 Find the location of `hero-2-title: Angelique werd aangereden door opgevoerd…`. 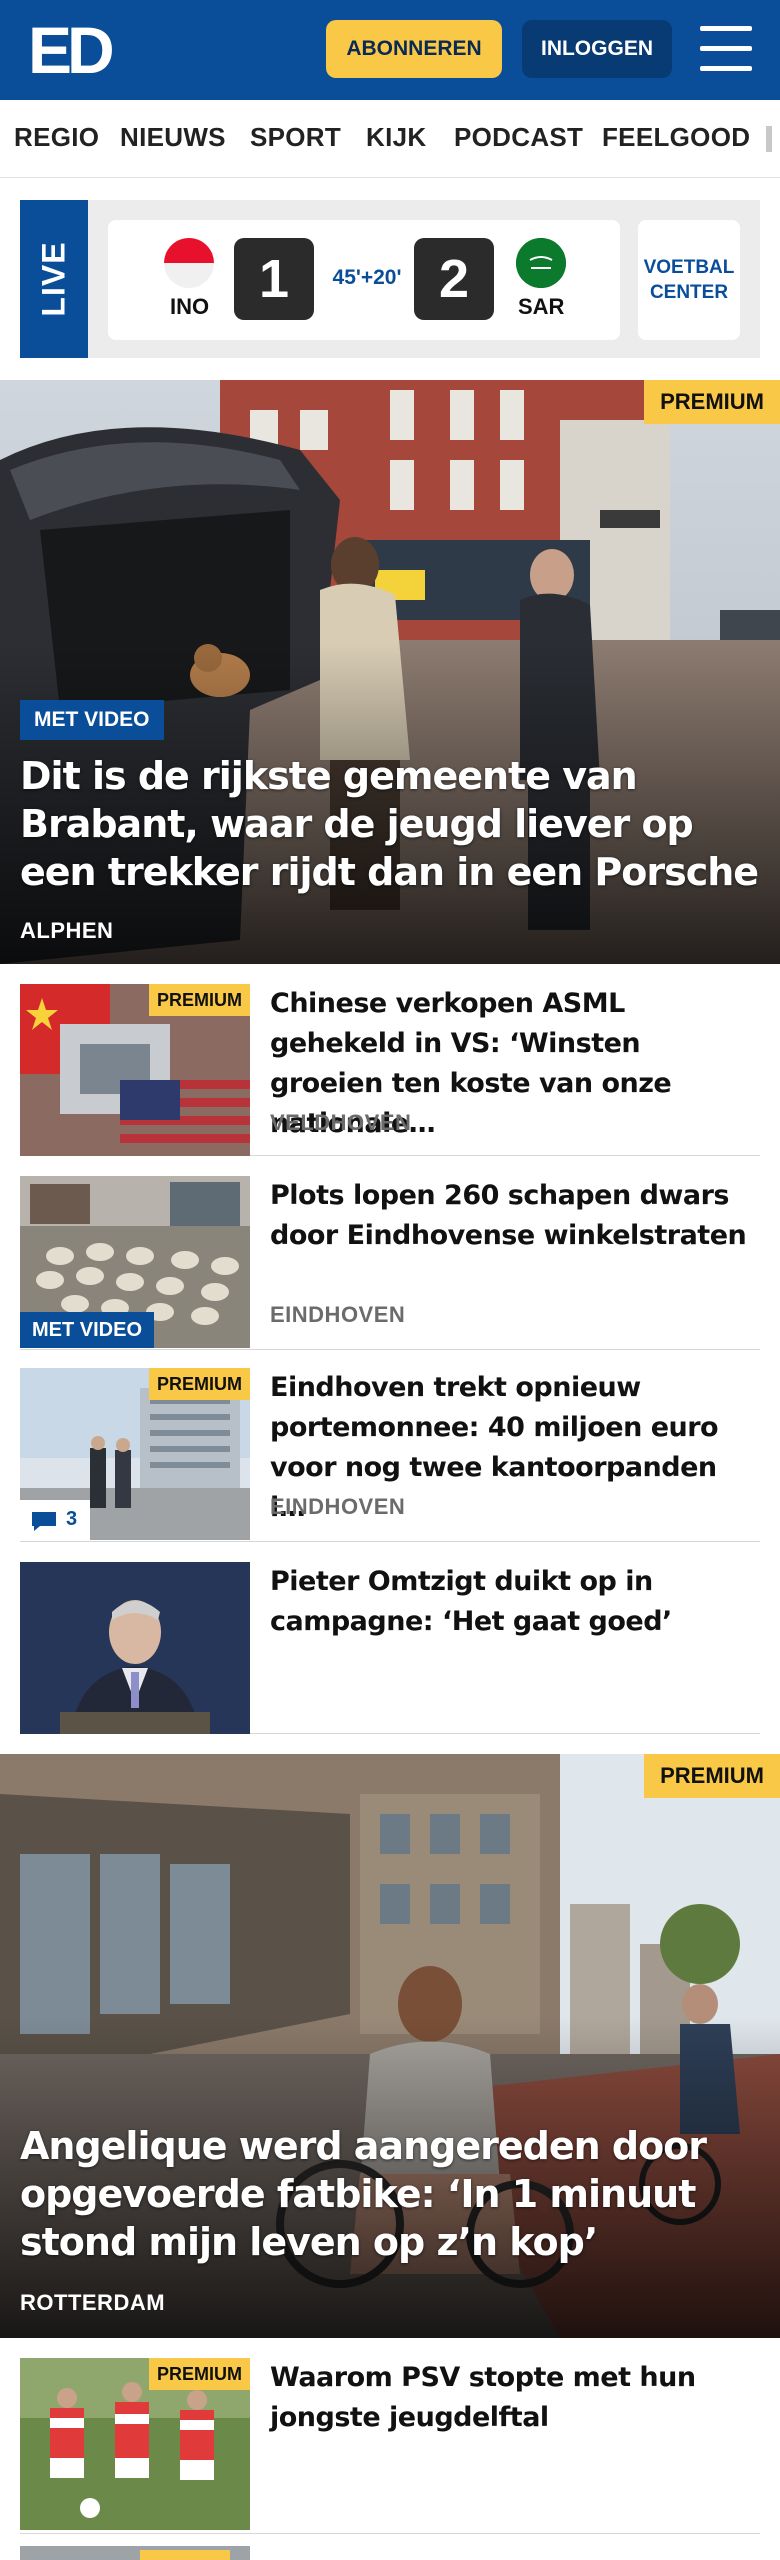

hero-2-title: Angelique werd aangereden door opgevoerd… is located at coordinates (390, 2194).